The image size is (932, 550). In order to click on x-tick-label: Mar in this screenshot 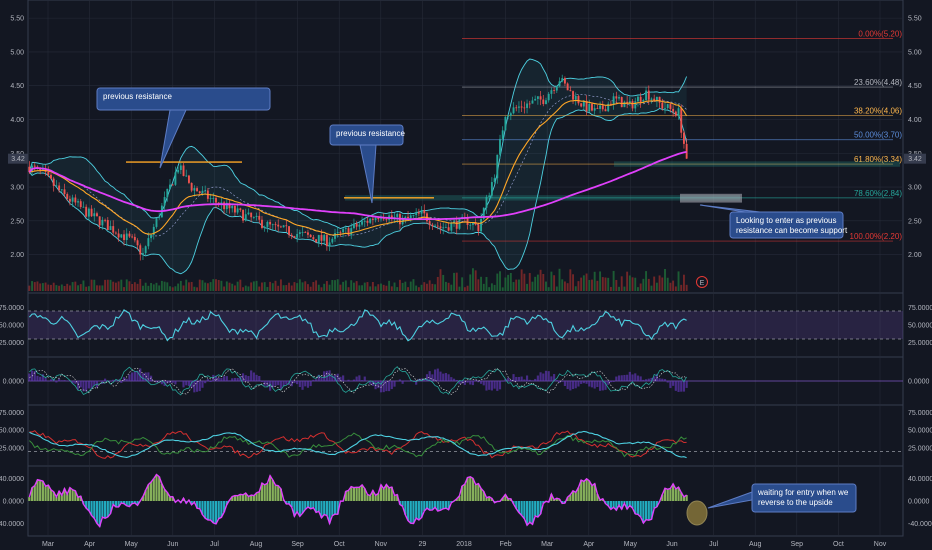, I will do `click(48, 544)`.